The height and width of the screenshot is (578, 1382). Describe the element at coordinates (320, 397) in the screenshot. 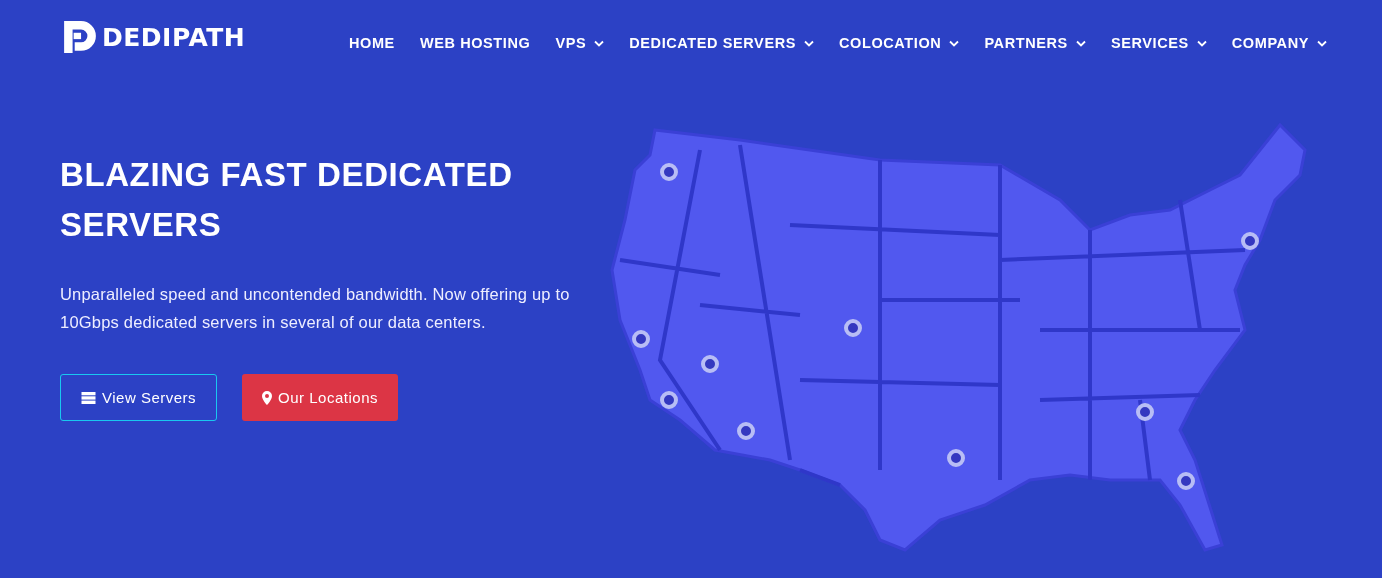

I see `locations-button: Our Locations` at that location.